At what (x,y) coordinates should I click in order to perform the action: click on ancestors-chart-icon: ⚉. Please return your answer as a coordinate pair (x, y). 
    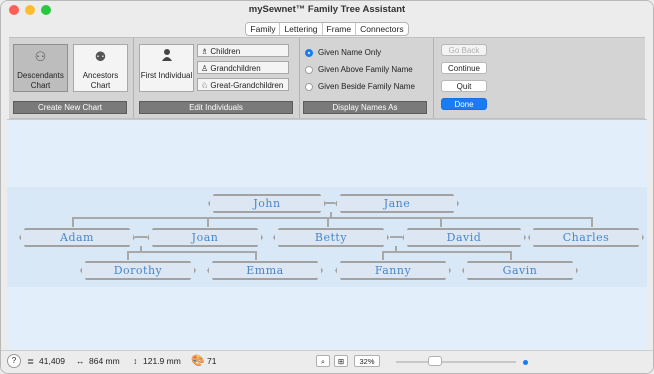
    Looking at the image, I should click on (100, 56).